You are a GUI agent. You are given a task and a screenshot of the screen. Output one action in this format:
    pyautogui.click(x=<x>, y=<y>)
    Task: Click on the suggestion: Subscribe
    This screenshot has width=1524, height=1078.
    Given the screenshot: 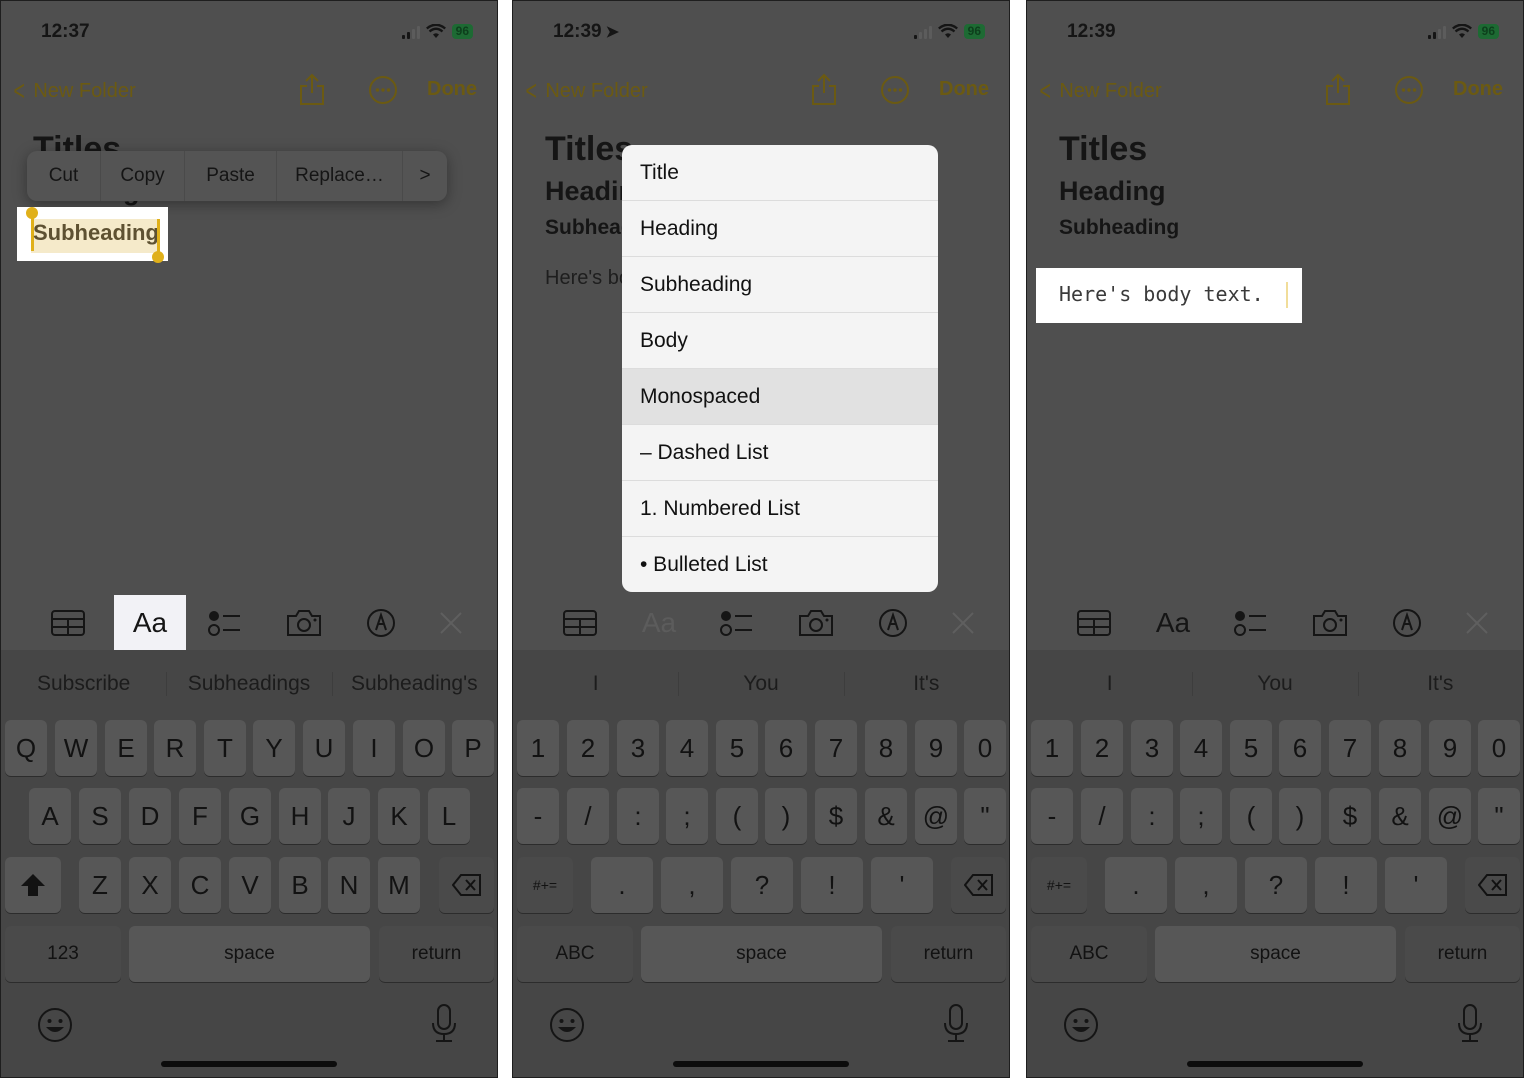 What is the action you would take?
    pyautogui.click(x=83, y=684)
    